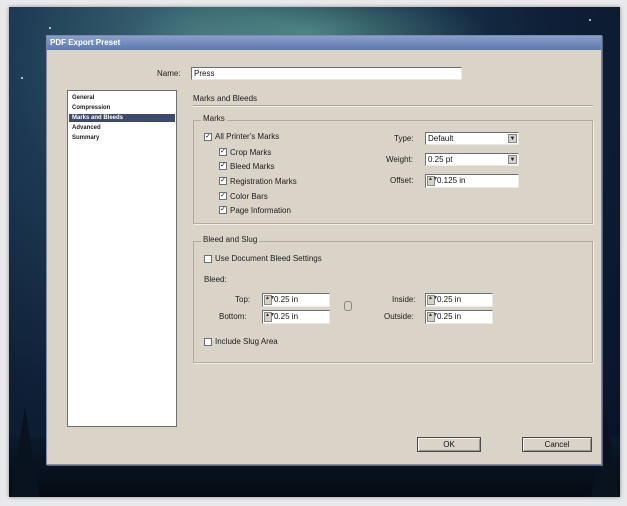  Describe the element at coordinates (263, 181) in the screenshot. I see `registration-marks-label: Registration Marks` at that location.